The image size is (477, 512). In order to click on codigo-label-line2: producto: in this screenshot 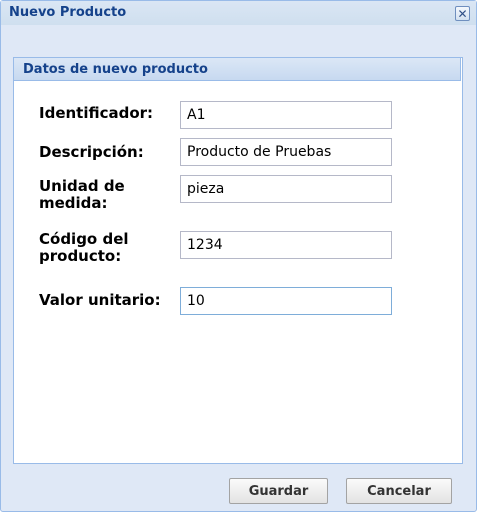, I will do `click(80, 256)`.